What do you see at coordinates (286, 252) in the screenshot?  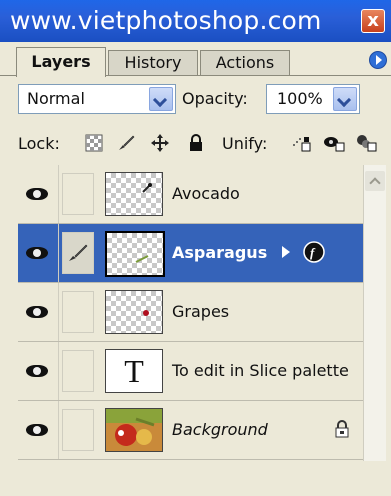 I see `expand-effects-icon` at bounding box center [286, 252].